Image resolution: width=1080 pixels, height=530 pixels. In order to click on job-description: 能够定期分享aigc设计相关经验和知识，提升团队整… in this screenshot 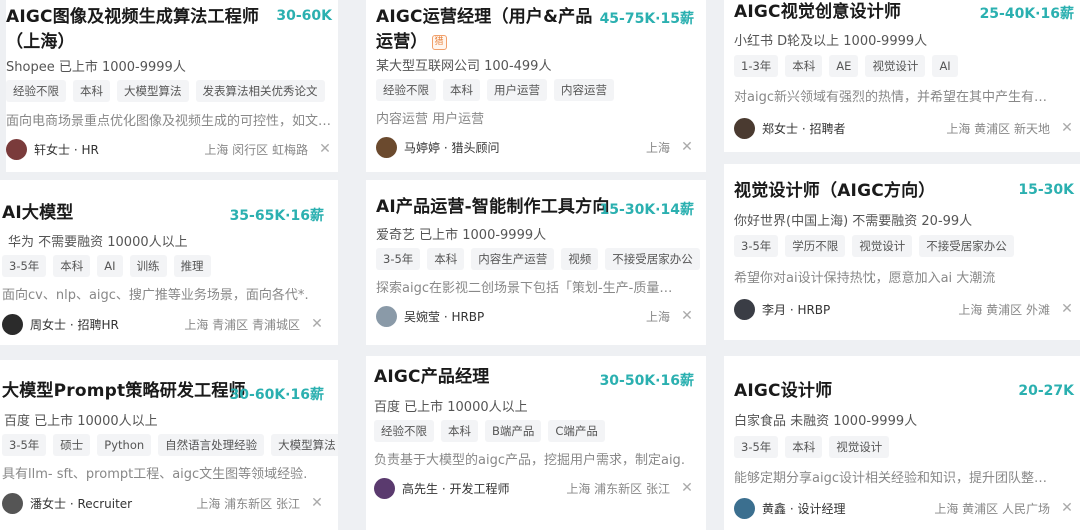, I will do `click(890, 478)`.